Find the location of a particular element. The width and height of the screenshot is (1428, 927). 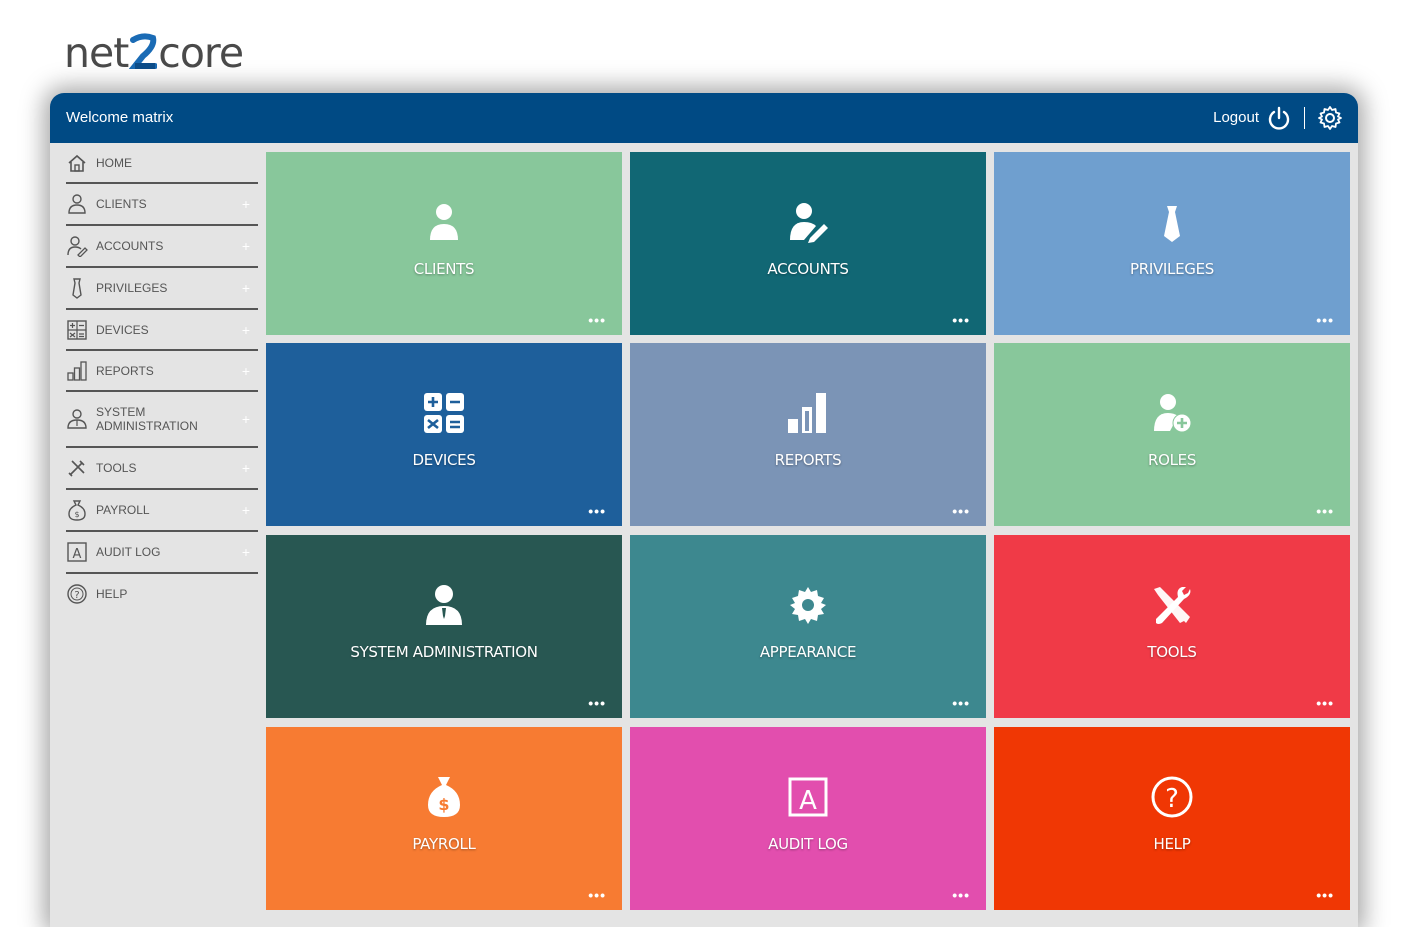

sidebar-item-help: ? HELP is located at coordinates (162, 593).